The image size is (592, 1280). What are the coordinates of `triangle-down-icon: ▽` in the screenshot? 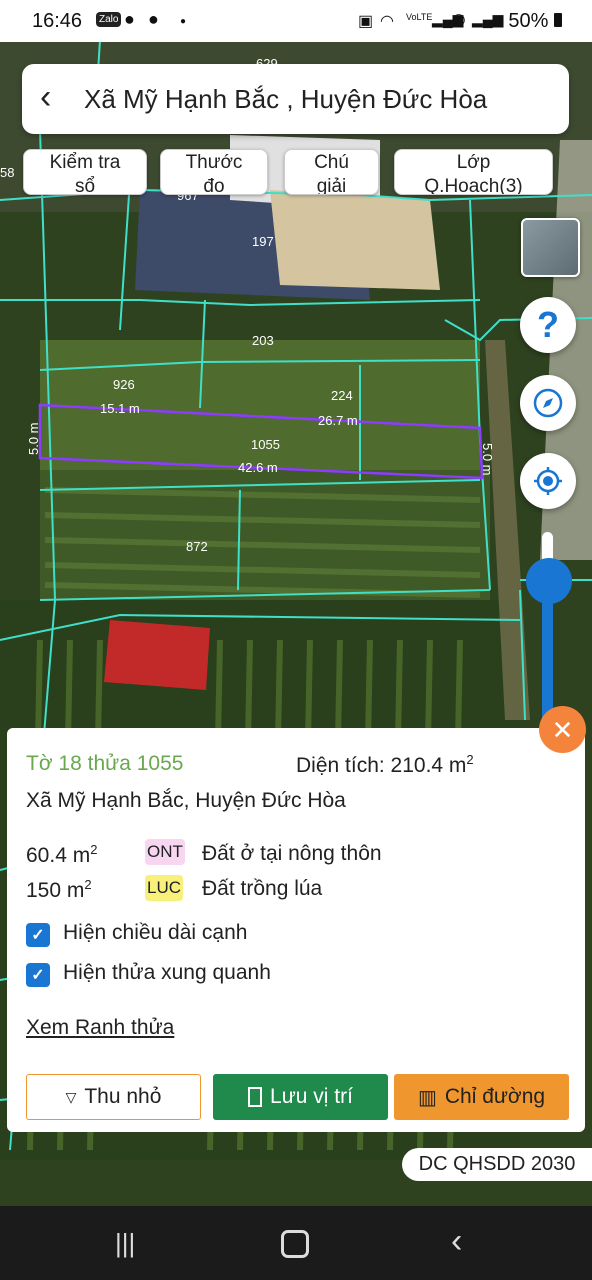 It's located at (71, 1096).